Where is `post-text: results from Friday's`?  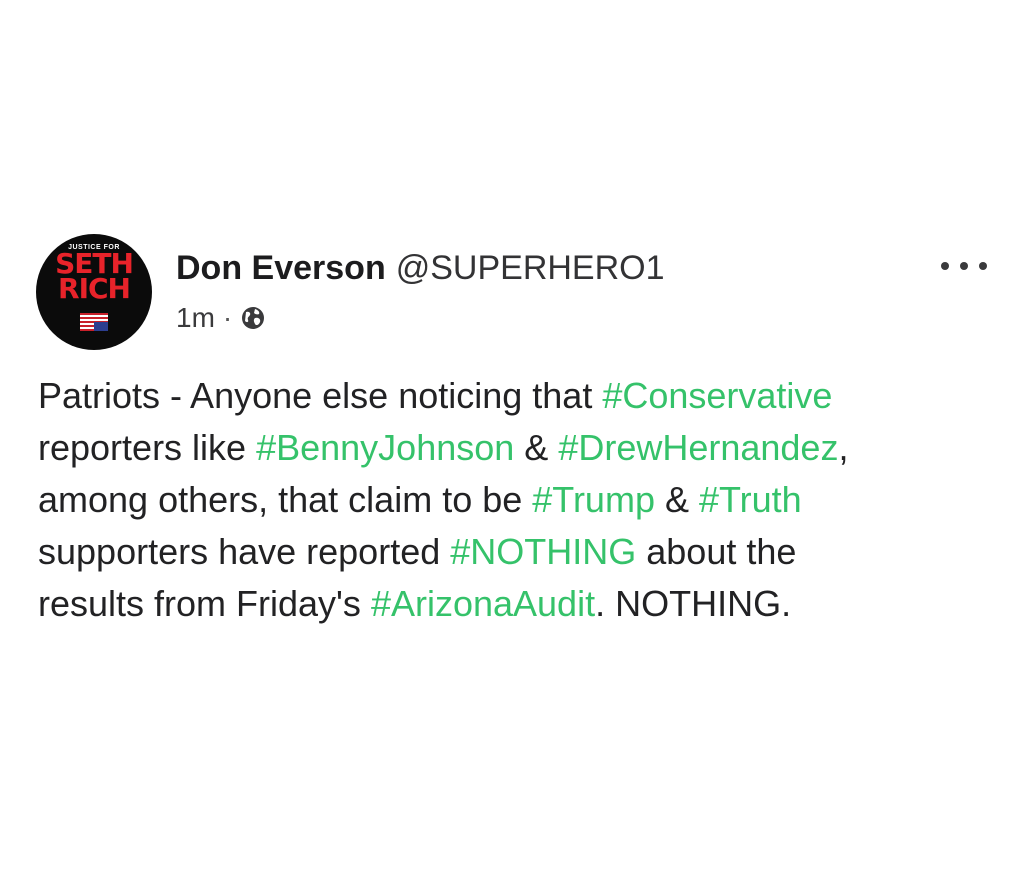 post-text: results from Friday's is located at coordinates (204, 603).